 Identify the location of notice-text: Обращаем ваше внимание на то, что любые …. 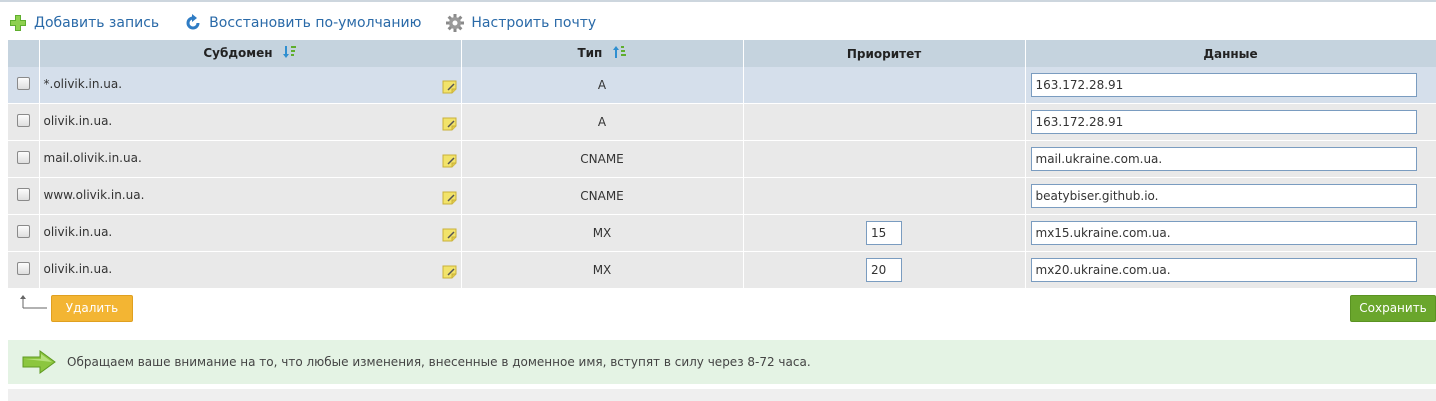
(439, 362).